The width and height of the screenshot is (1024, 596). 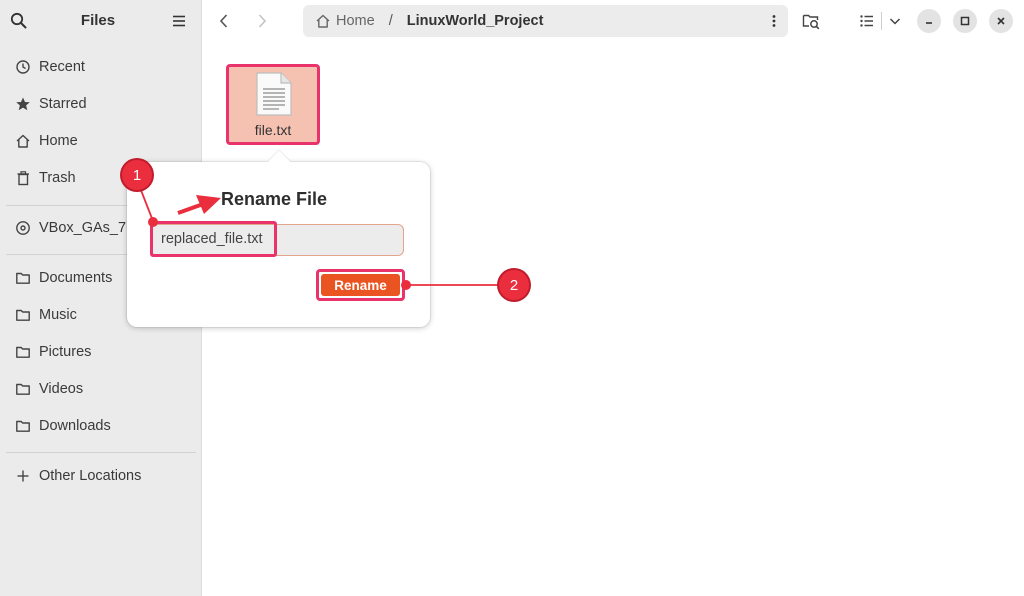 I want to click on toolbar-divider, so click(x=881, y=21).